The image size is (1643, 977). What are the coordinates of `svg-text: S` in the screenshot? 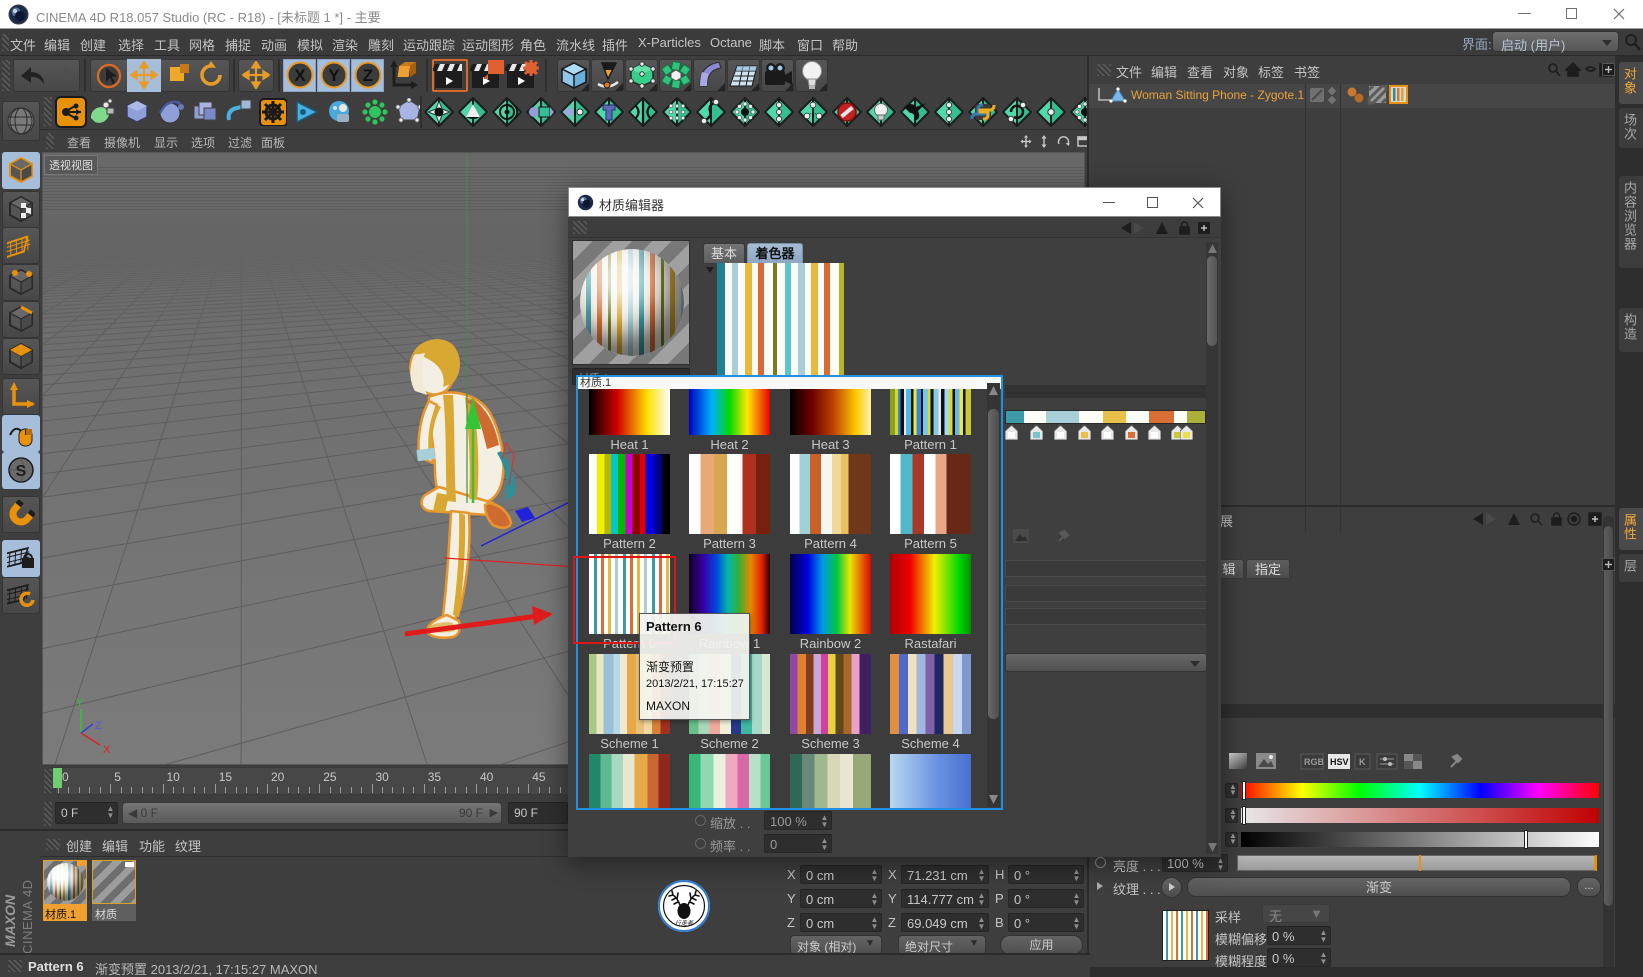 It's located at (21, 471).